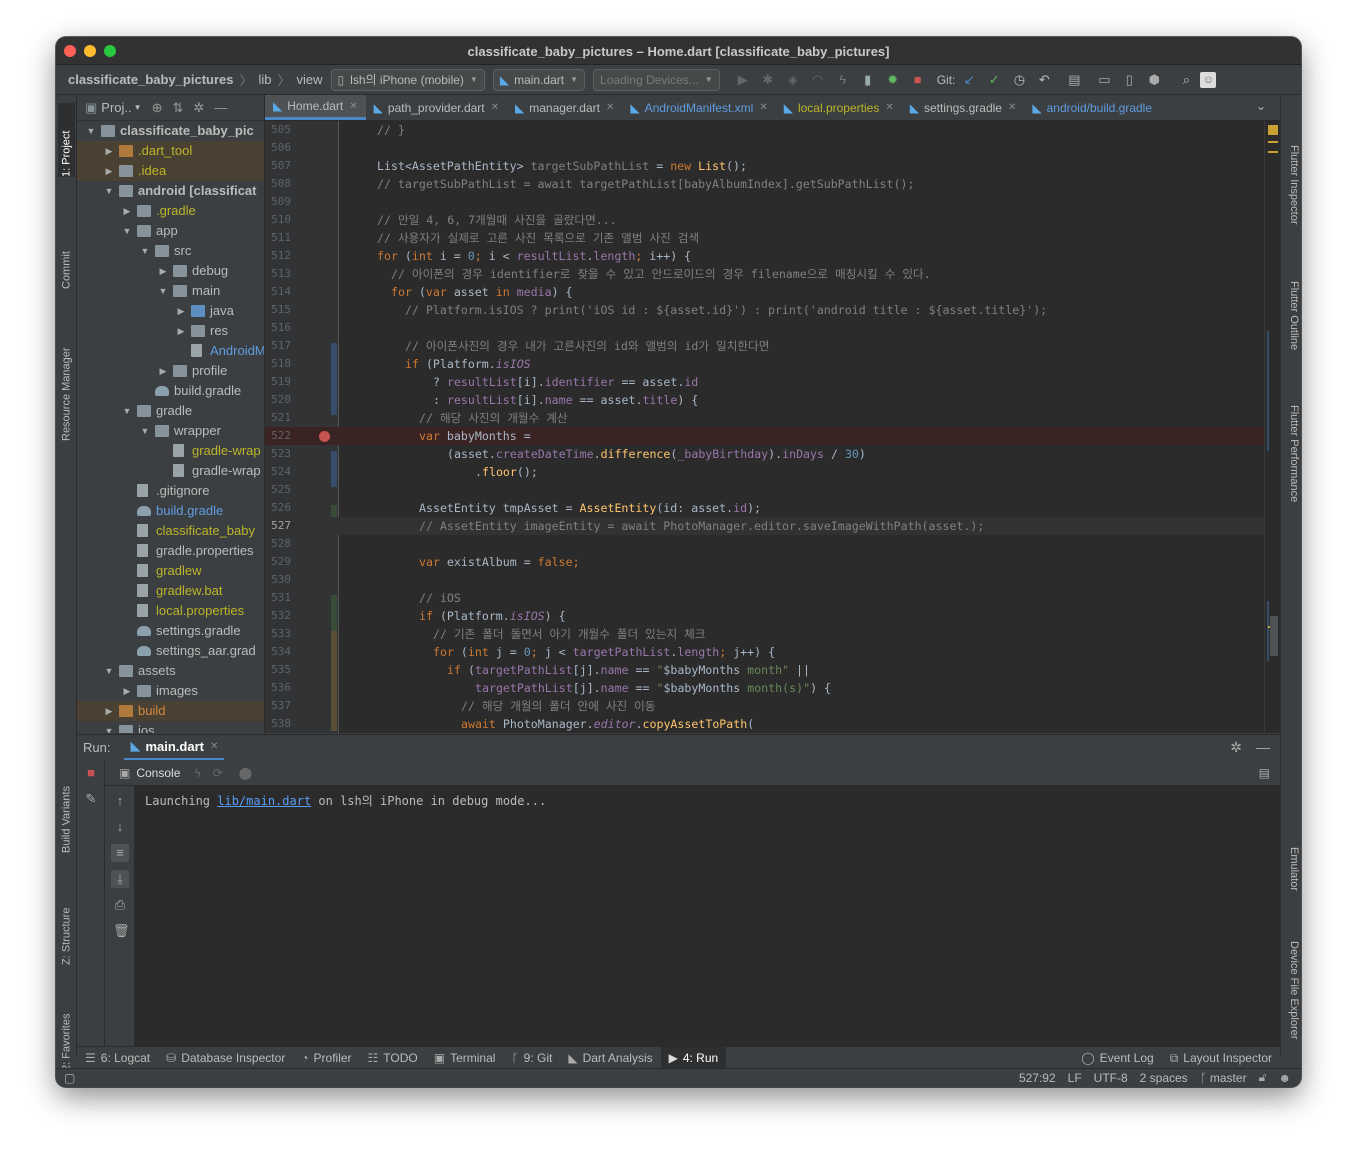  Describe the element at coordinates (170, 311) in the screenshot. I see `tree-item: ▶ java` at that location.